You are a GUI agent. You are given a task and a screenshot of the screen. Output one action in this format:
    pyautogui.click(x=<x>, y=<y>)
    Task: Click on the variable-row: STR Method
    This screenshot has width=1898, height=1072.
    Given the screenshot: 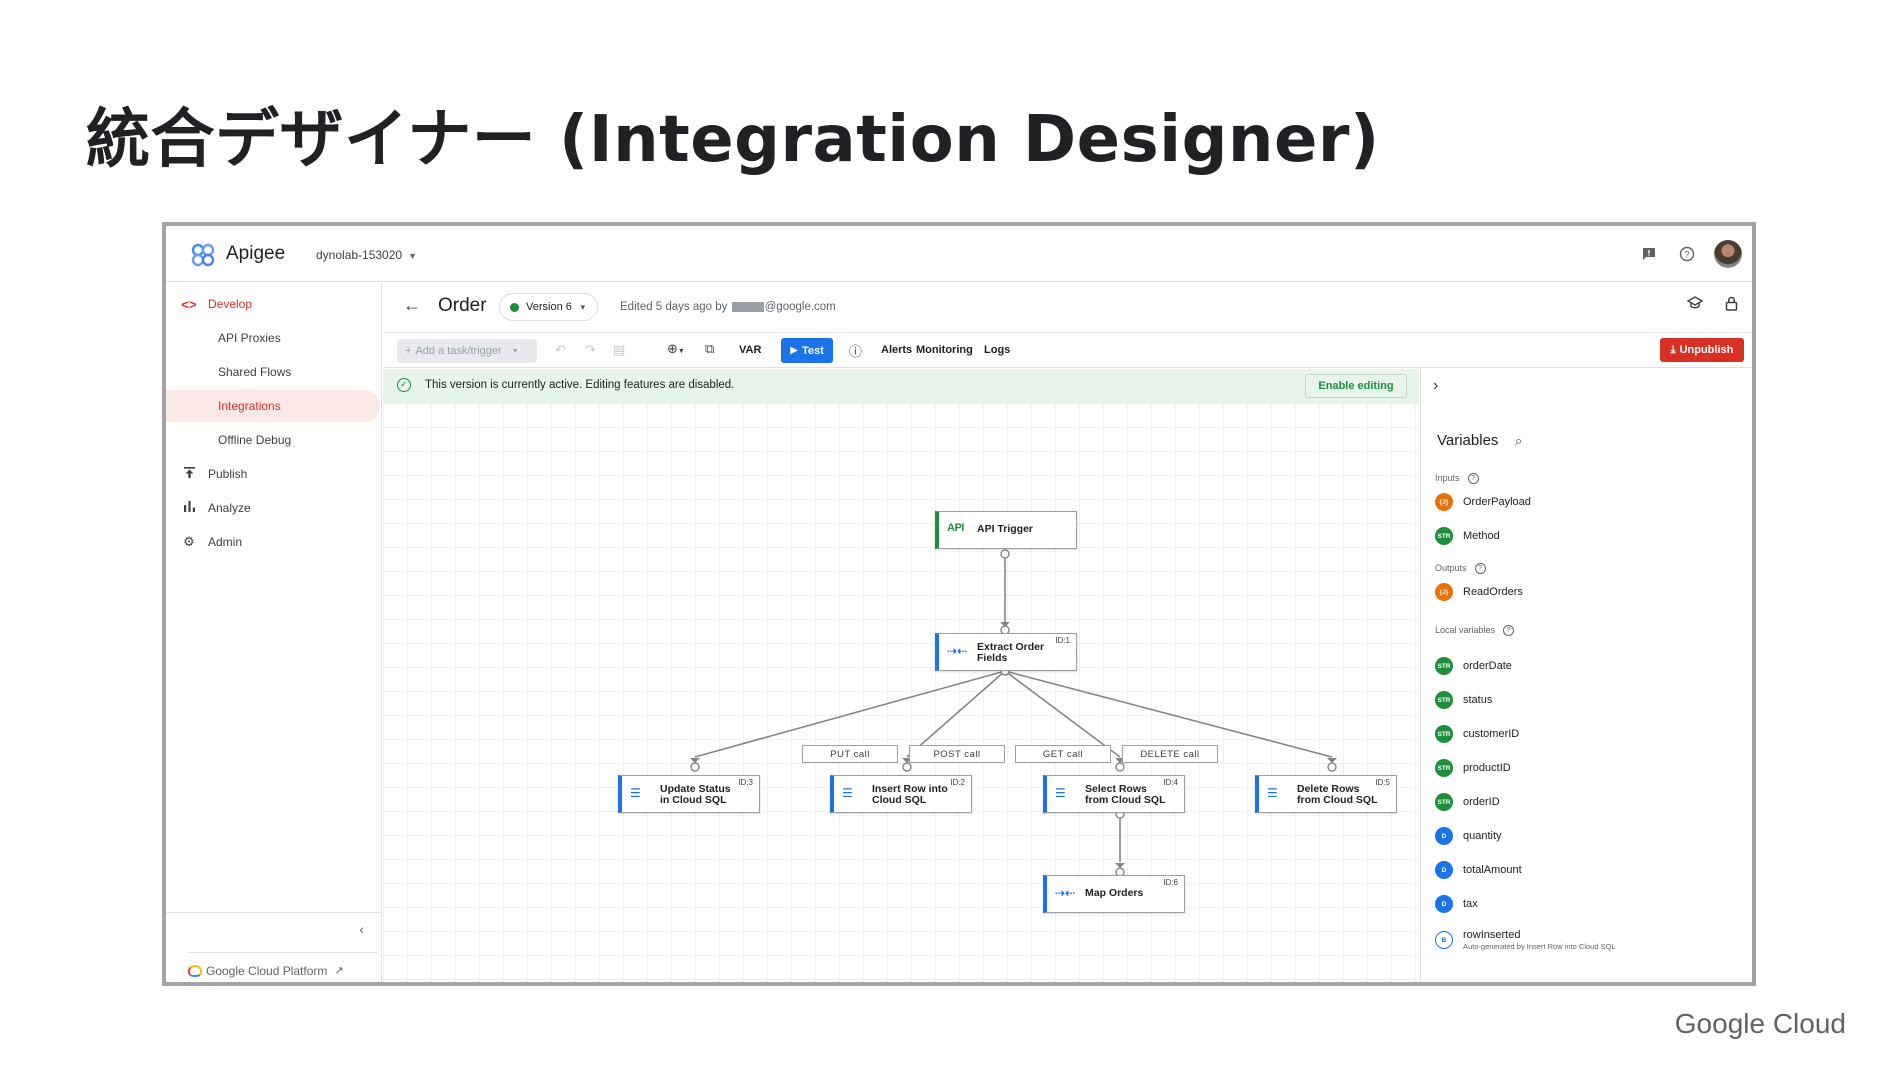 What is the action you would take?
    pyautogui.click(x=1467, y=536)
    